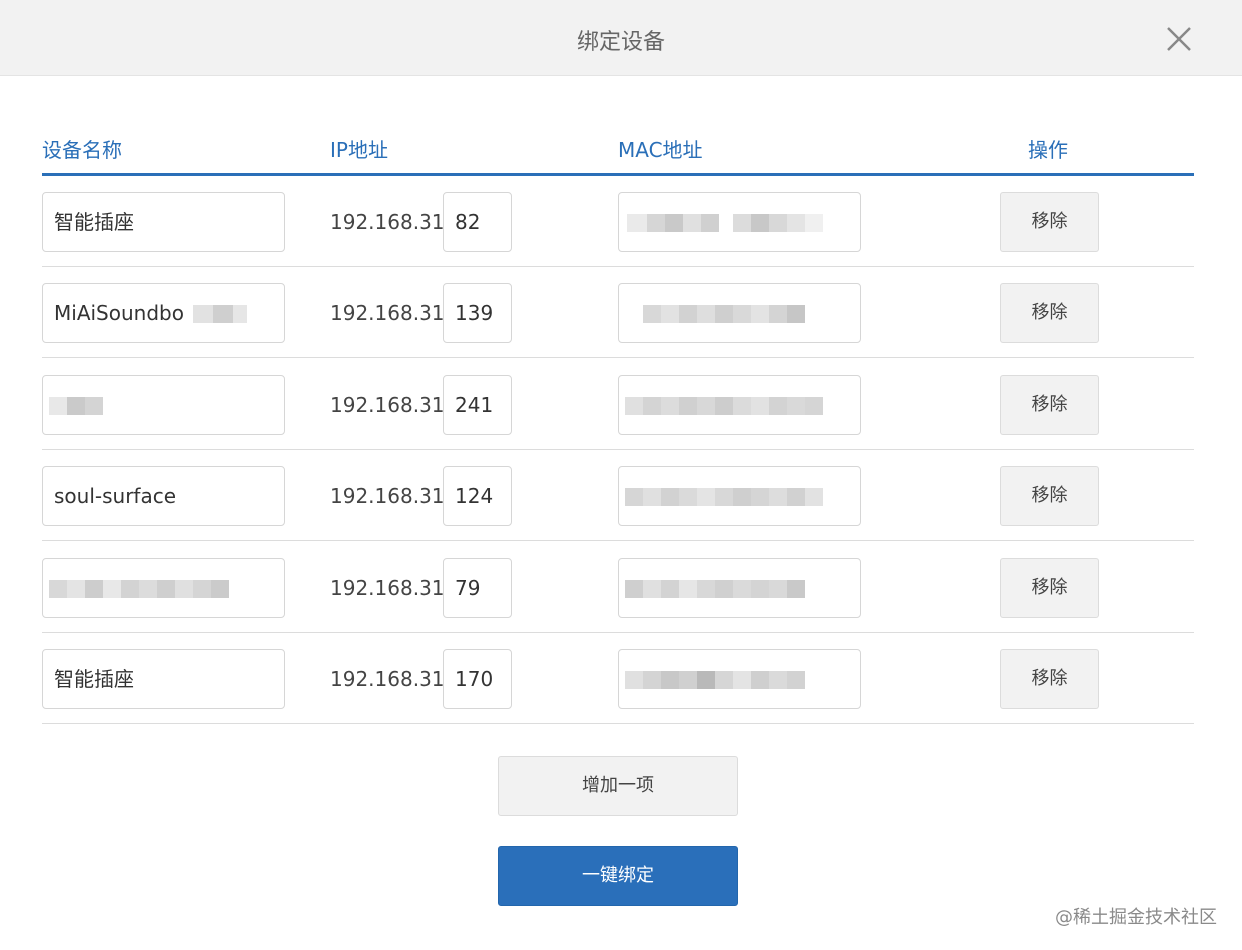 This screenshot has width=1242, height=950. What do you see at coordinates (477, 222) in the screenshot?
I see `ip-last-octet-input: 82` at bounding box center [477, 222].